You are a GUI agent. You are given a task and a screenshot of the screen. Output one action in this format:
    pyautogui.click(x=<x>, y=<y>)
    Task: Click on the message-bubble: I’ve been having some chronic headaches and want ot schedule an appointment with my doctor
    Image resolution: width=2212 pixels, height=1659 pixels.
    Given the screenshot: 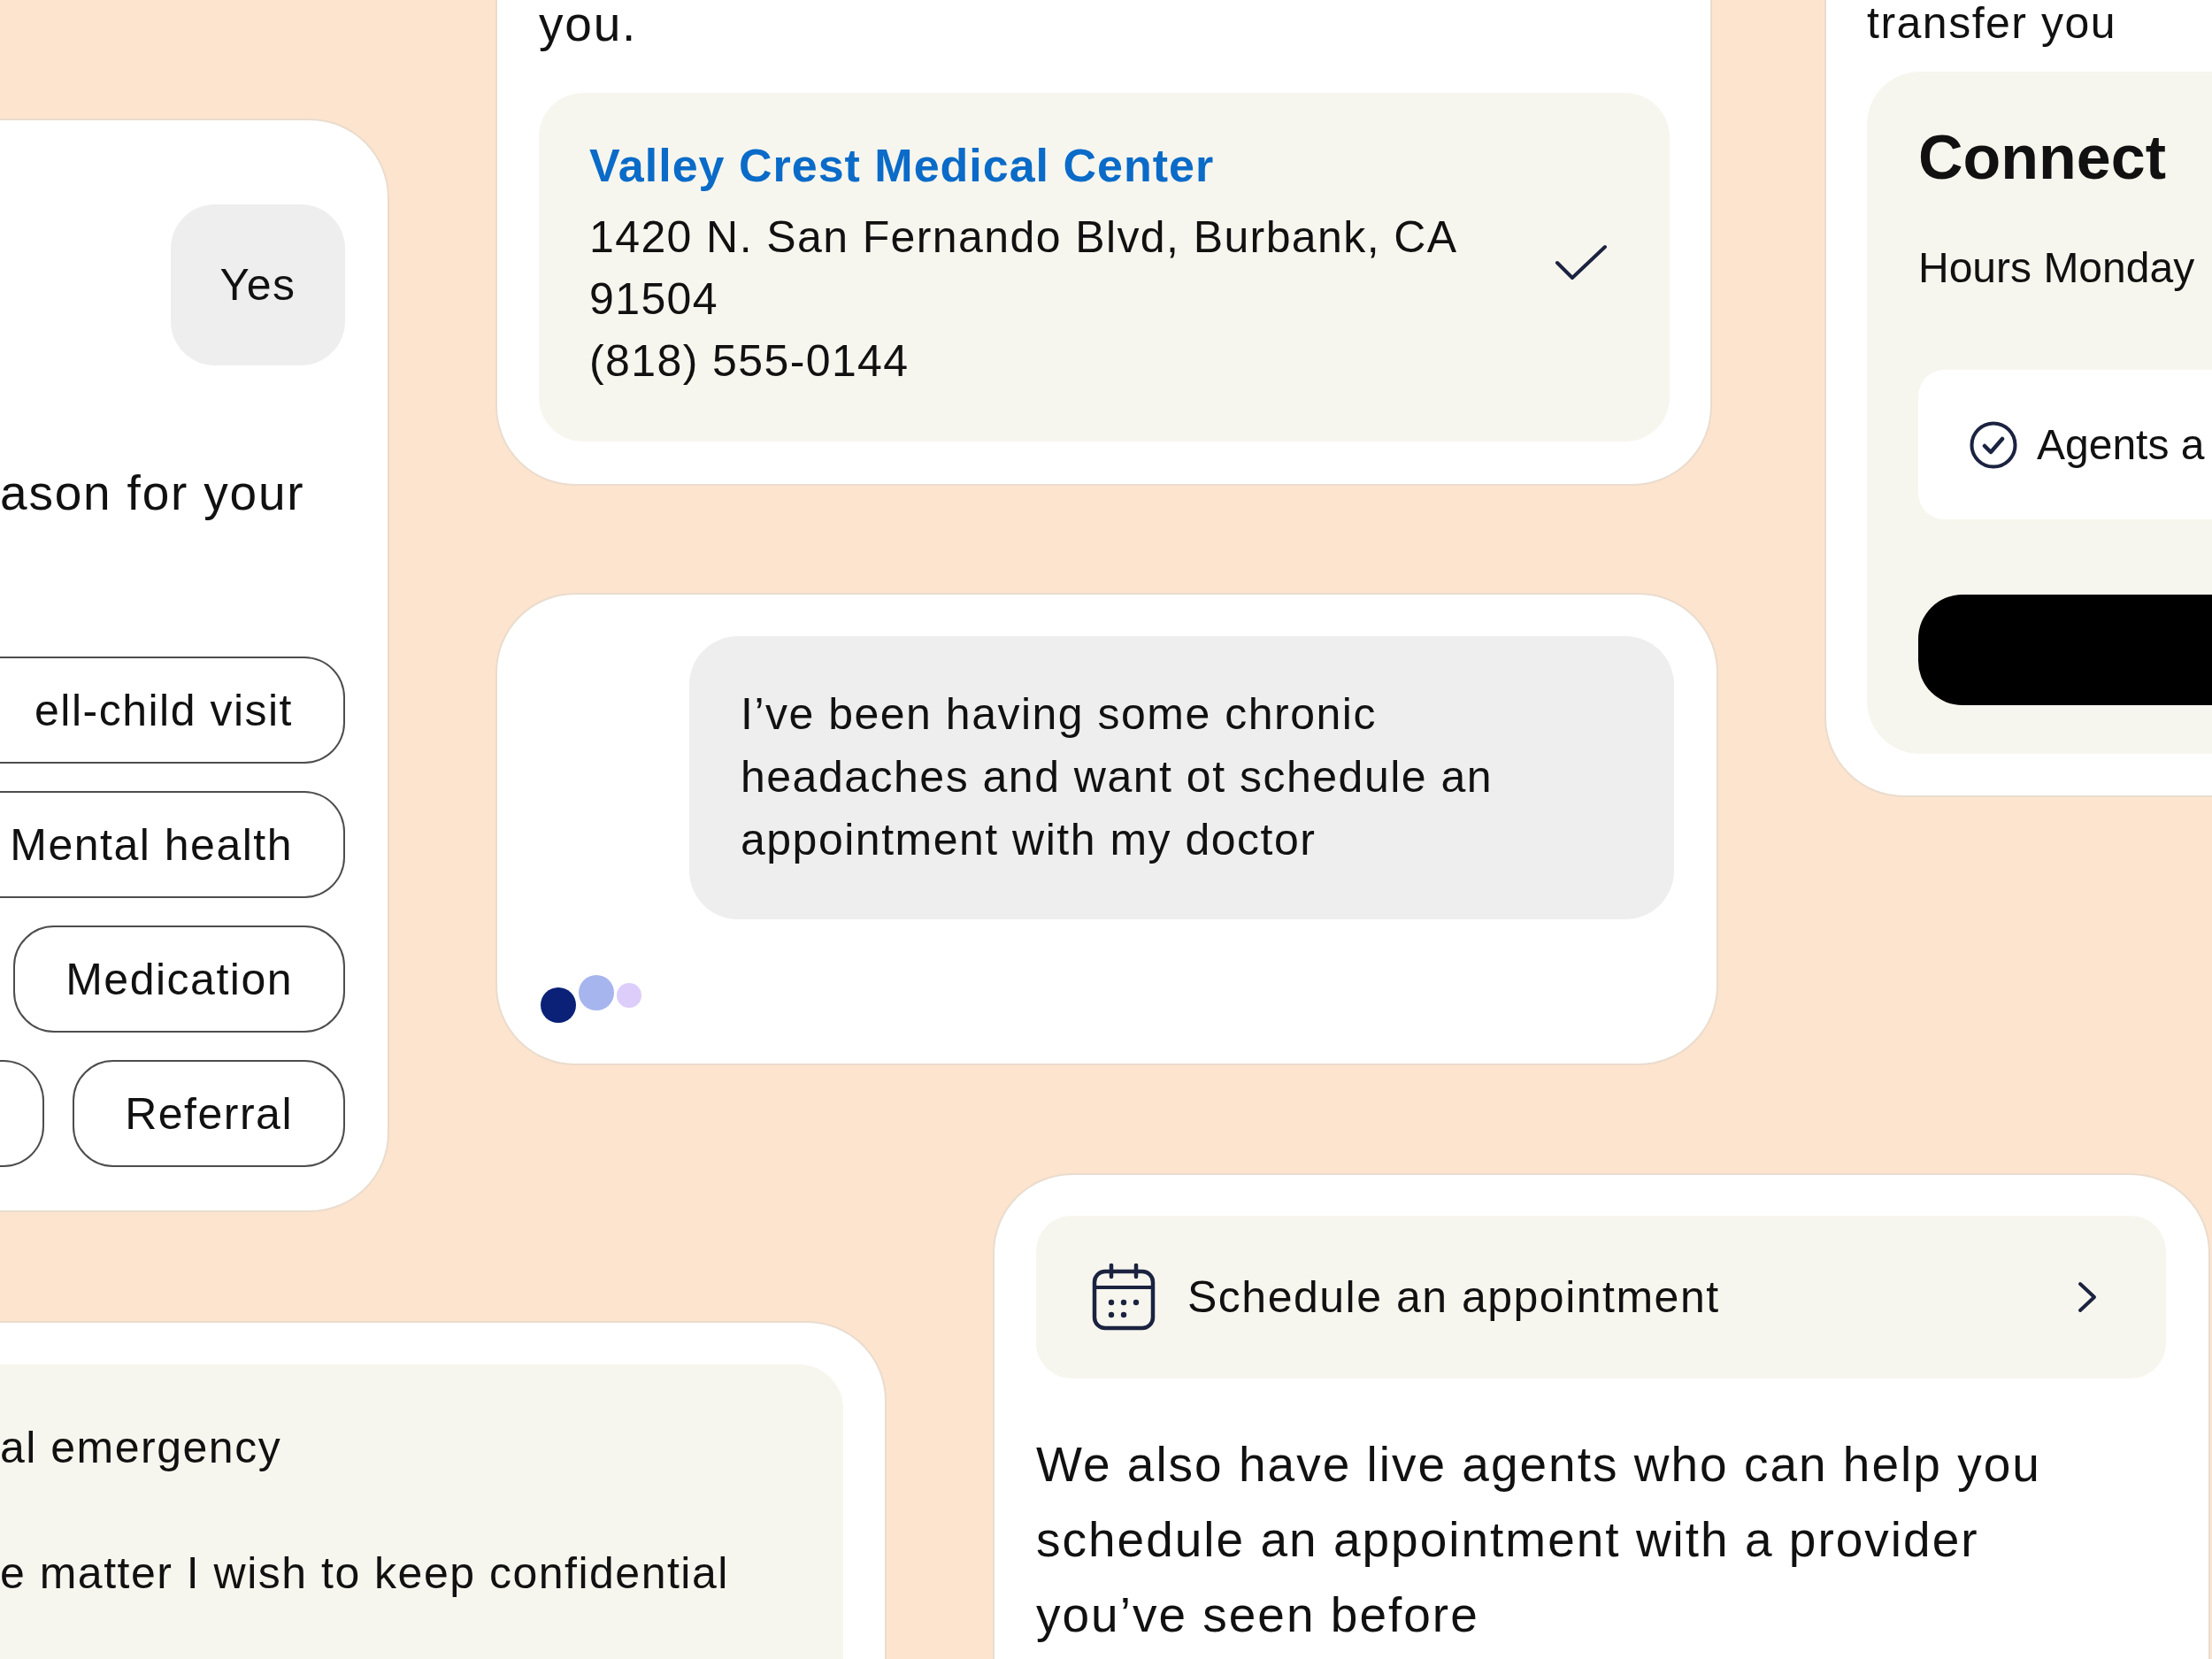 What is the action you would take?
    pyautogui.click(x=1181, y=778)
    